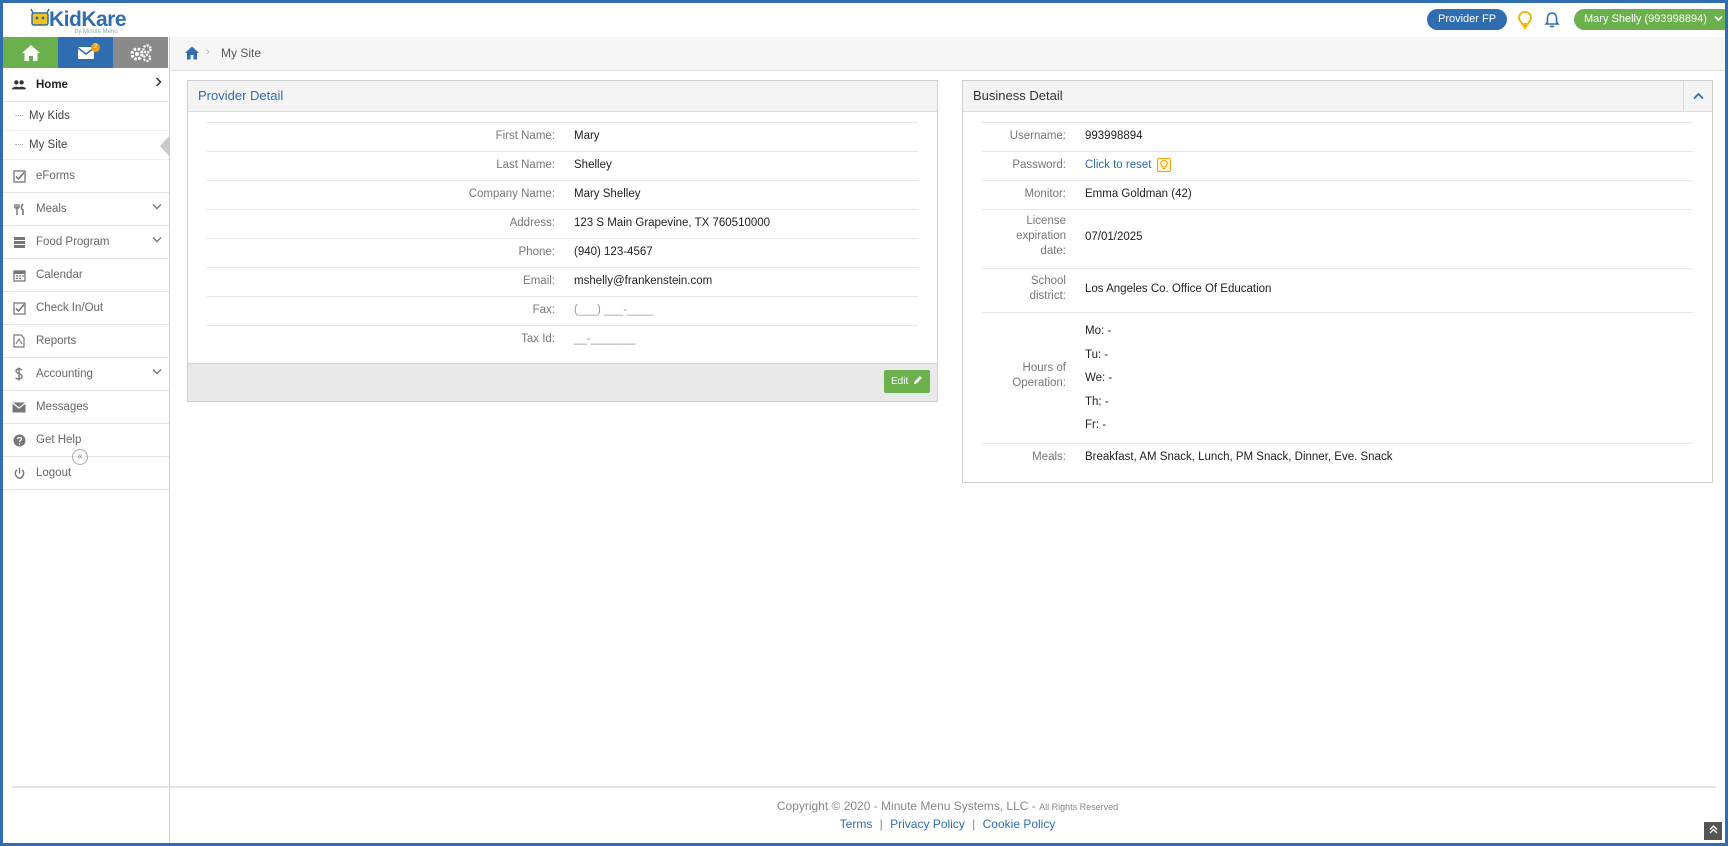  Describe the element at coordinates (54, 473) in the screenshot. I see `sidebar-item-label: Logout` at that location.